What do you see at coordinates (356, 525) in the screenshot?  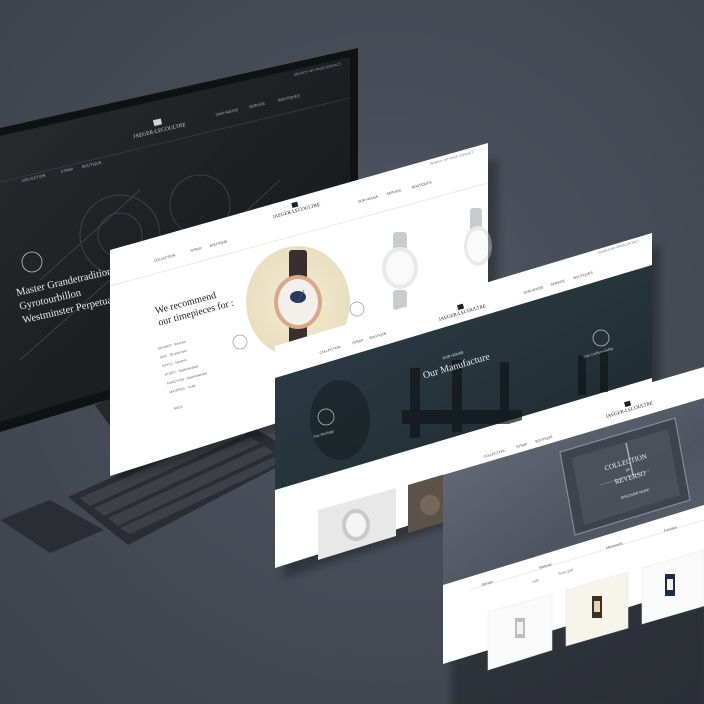 I see `manufacture-tile-1-watch` at bounding box center [356, 525].